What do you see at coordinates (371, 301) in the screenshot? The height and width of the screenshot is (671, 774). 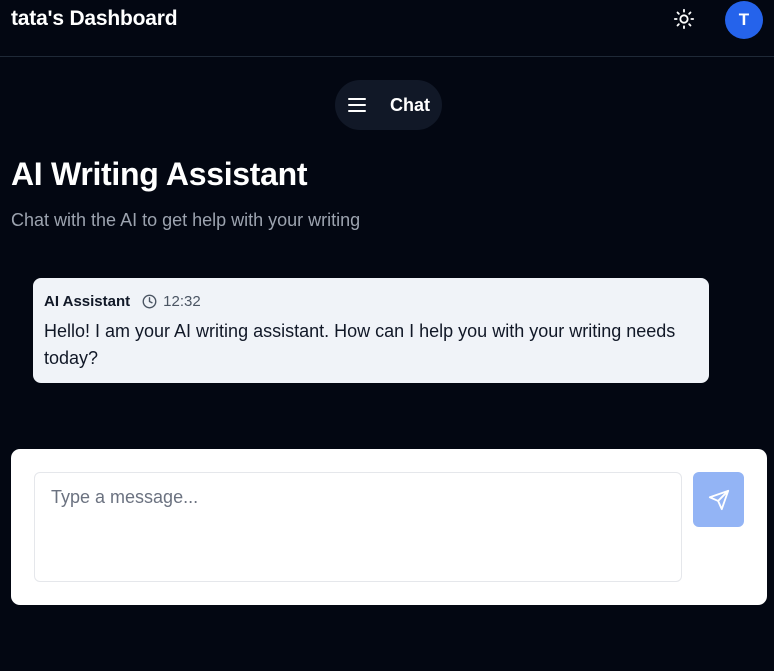 I see `message-meta: AI Assistant 12:32` at bounding box center [371, 301].